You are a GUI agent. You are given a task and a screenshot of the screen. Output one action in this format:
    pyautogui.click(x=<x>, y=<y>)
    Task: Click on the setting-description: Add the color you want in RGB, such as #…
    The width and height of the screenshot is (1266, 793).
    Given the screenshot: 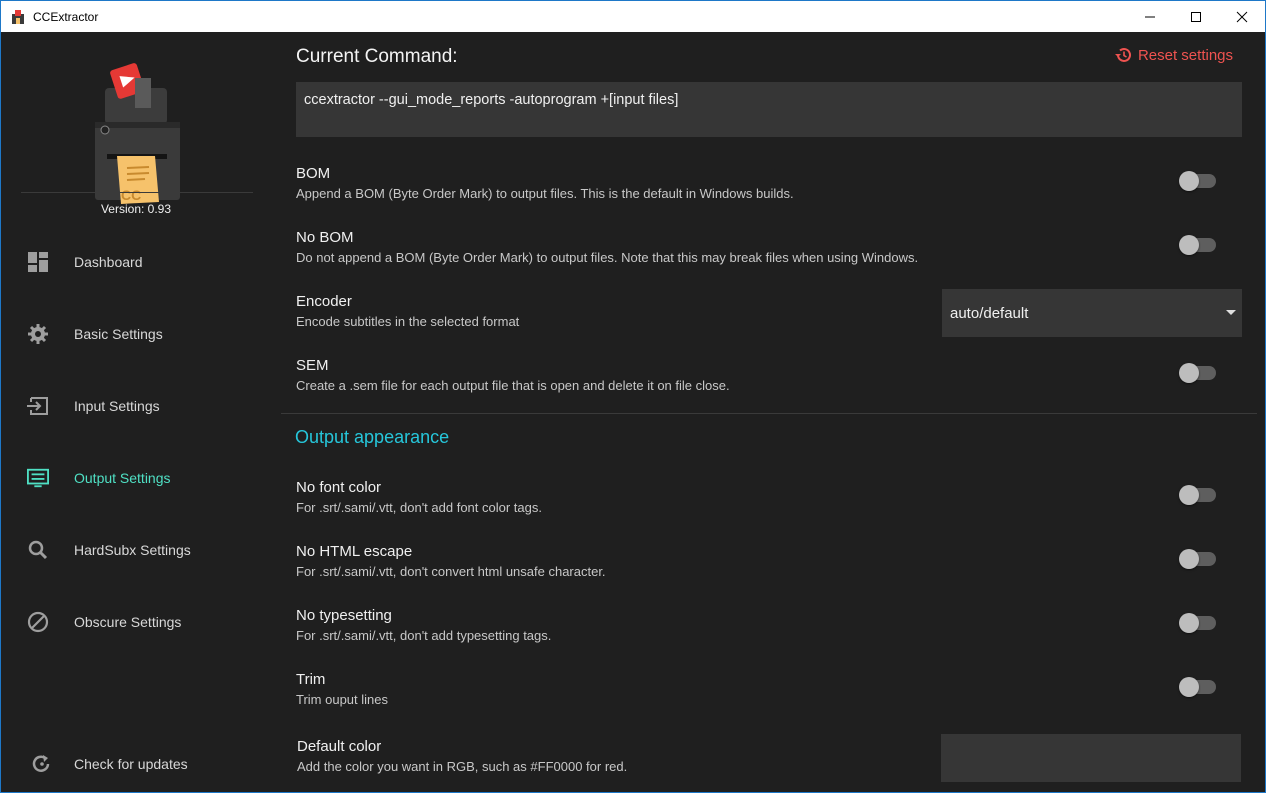 What is the action you would take?
    pyautogui.click(x=462, y=766)
    